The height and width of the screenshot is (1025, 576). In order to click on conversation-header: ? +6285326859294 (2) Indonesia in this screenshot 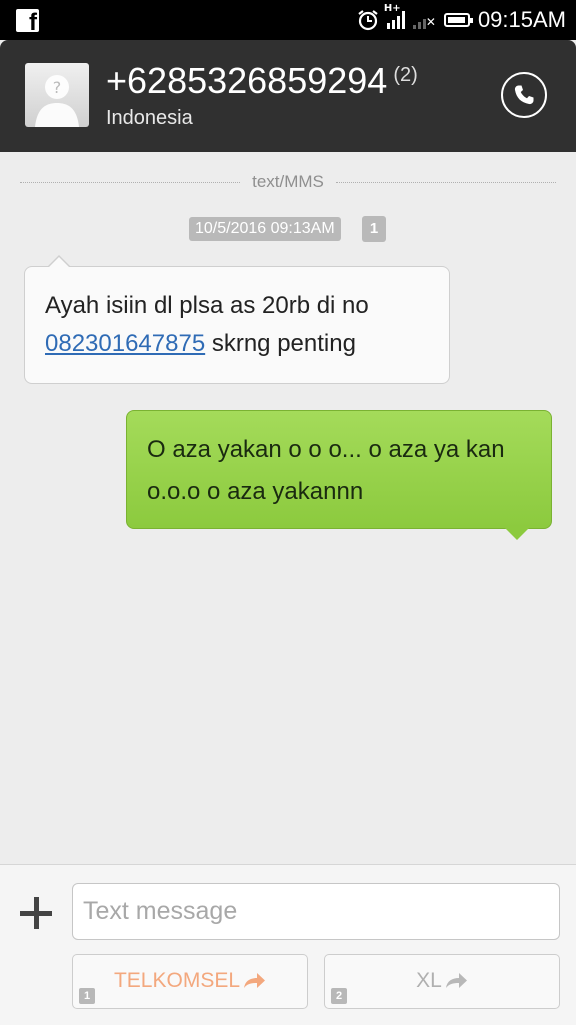, I will do `click(288, 96)`.